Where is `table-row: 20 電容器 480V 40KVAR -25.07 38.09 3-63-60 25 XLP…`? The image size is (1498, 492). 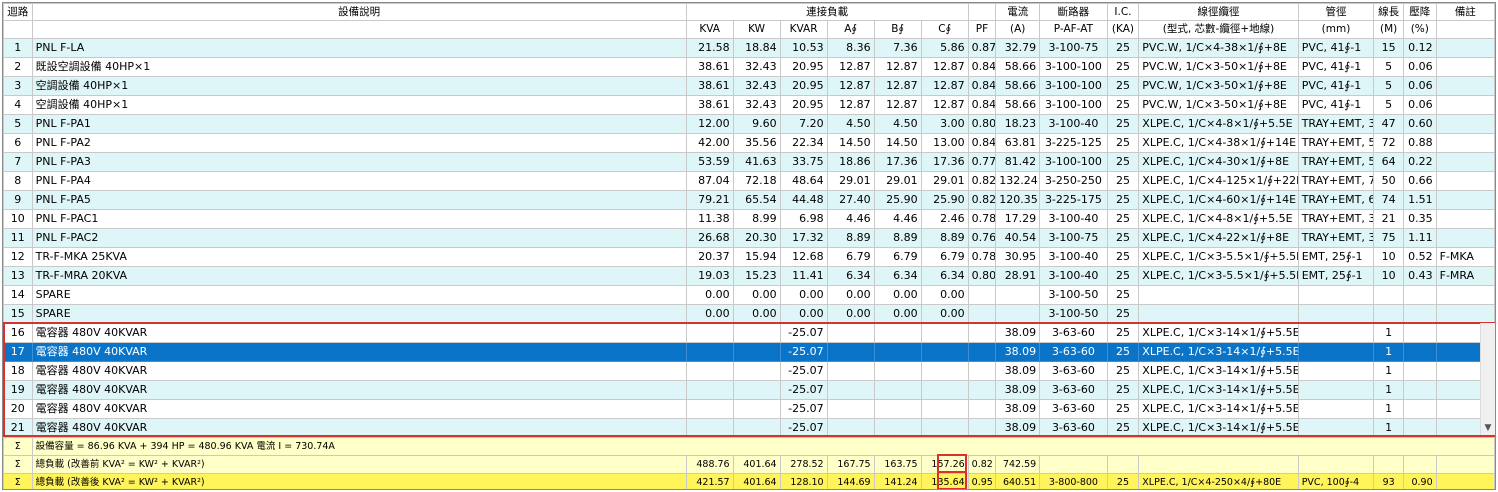 table-row: 20 電容器 480V 40KVAR -25.07 38.09 3-63-60 25 XLP… is located at coordinates (749, 409).